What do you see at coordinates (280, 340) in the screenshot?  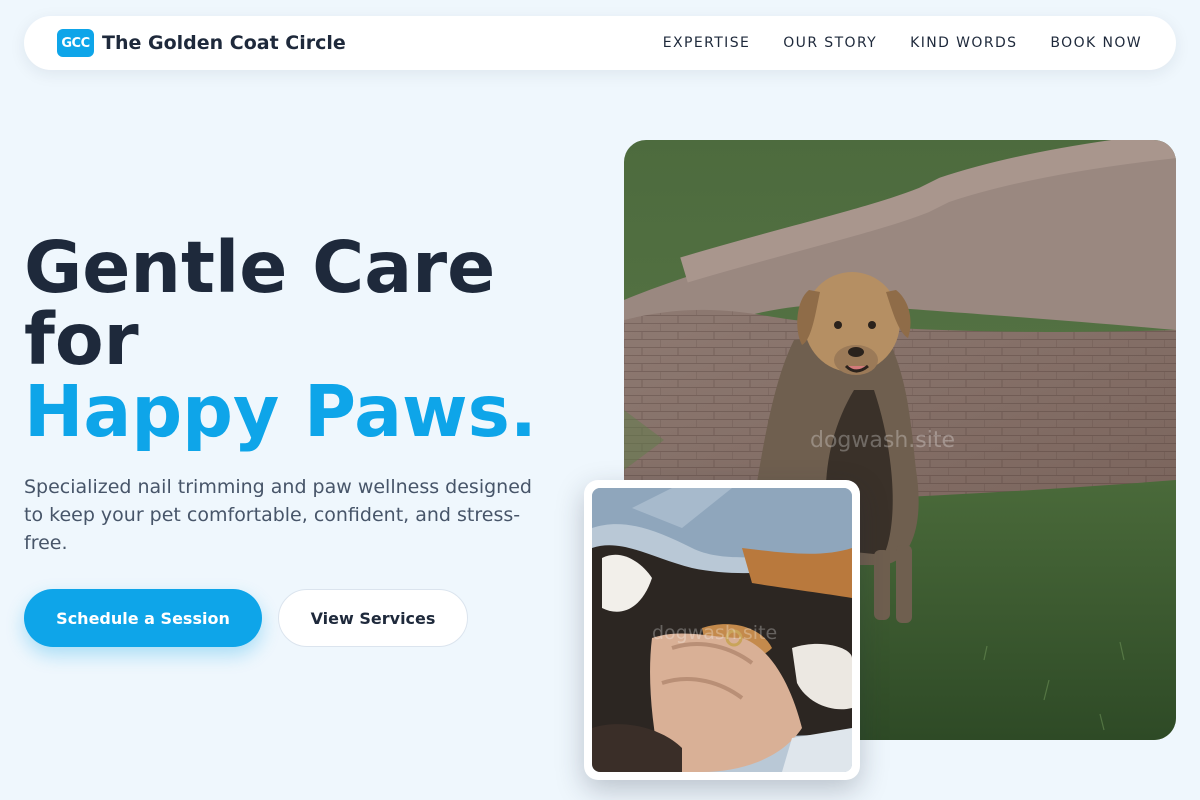 I see `hero-title: Gentle Care for Happy Paws.` at bounding box center [280, 340].